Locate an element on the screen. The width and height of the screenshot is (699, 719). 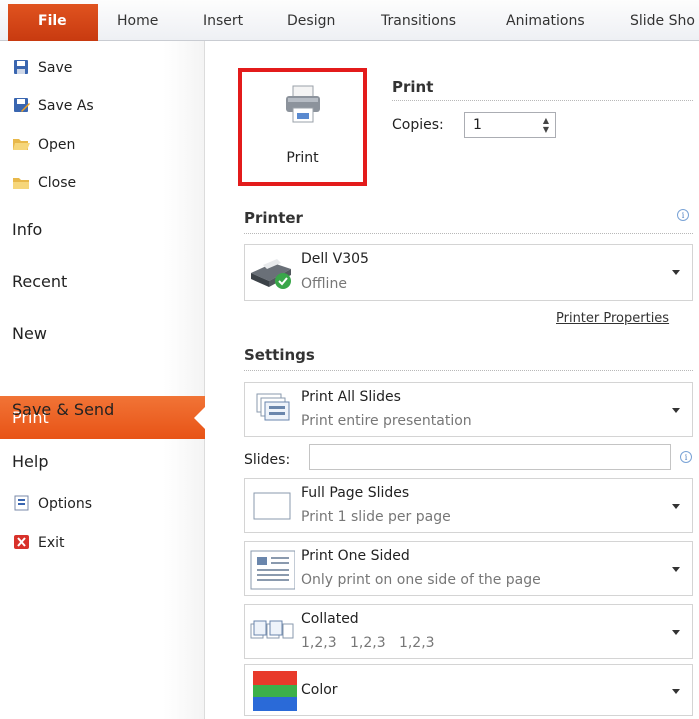
tab-file: File is located at coordinates (53, 22).